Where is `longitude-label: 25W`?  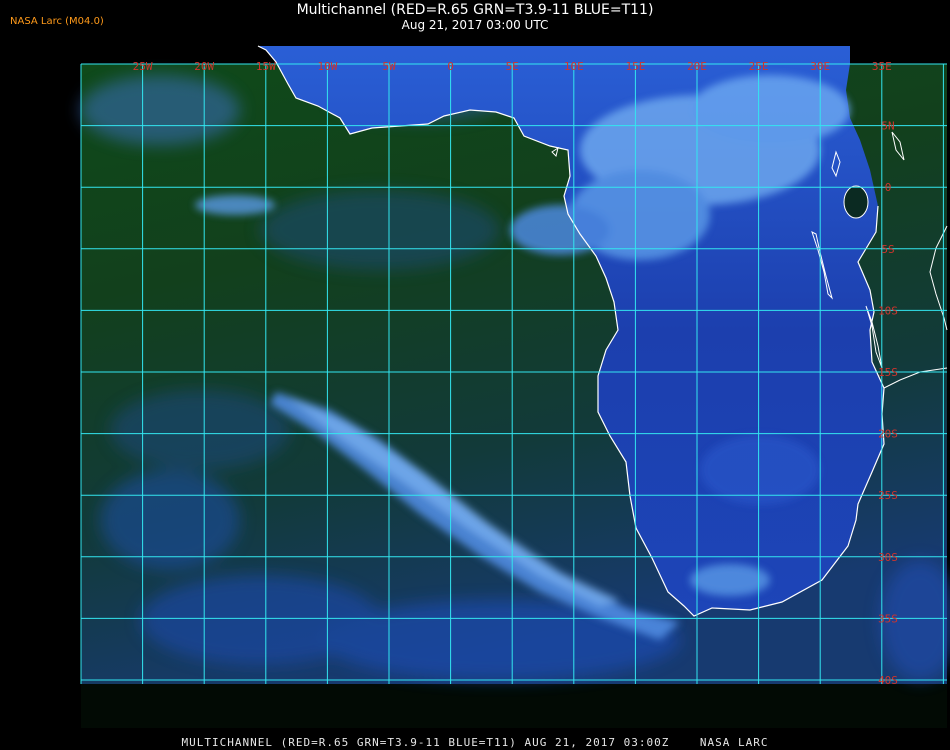
longitude-label: 25W is located at coordinates (143, 66).